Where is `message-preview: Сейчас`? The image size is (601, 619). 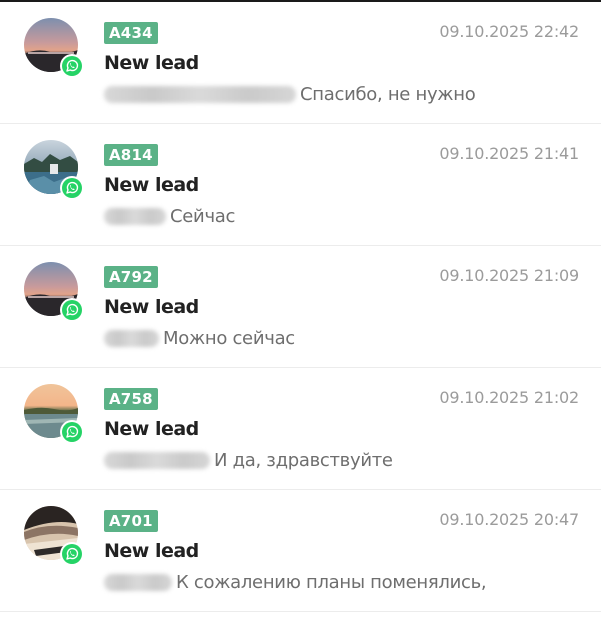
message-preview: Сейчас is located at coordinates (169, 216).